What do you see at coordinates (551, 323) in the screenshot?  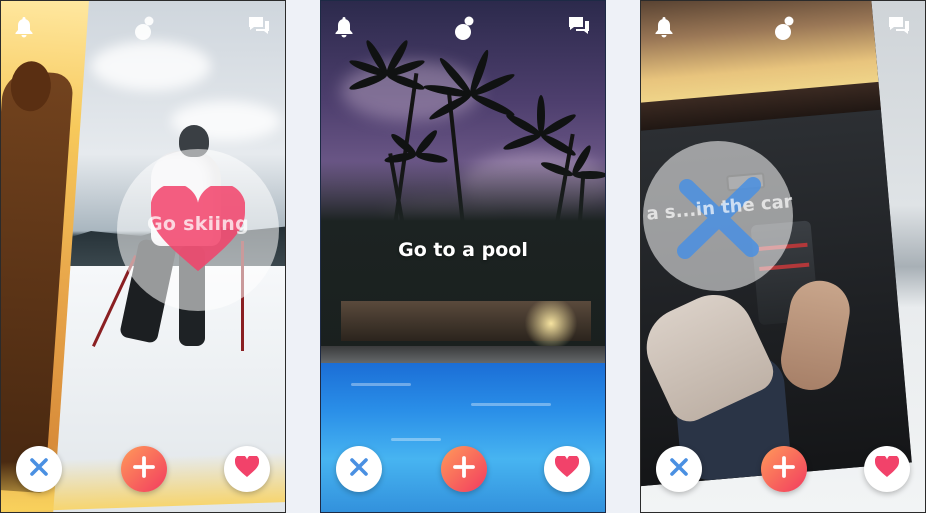 I see `lamp-glow` at bounding box center [551, 323].